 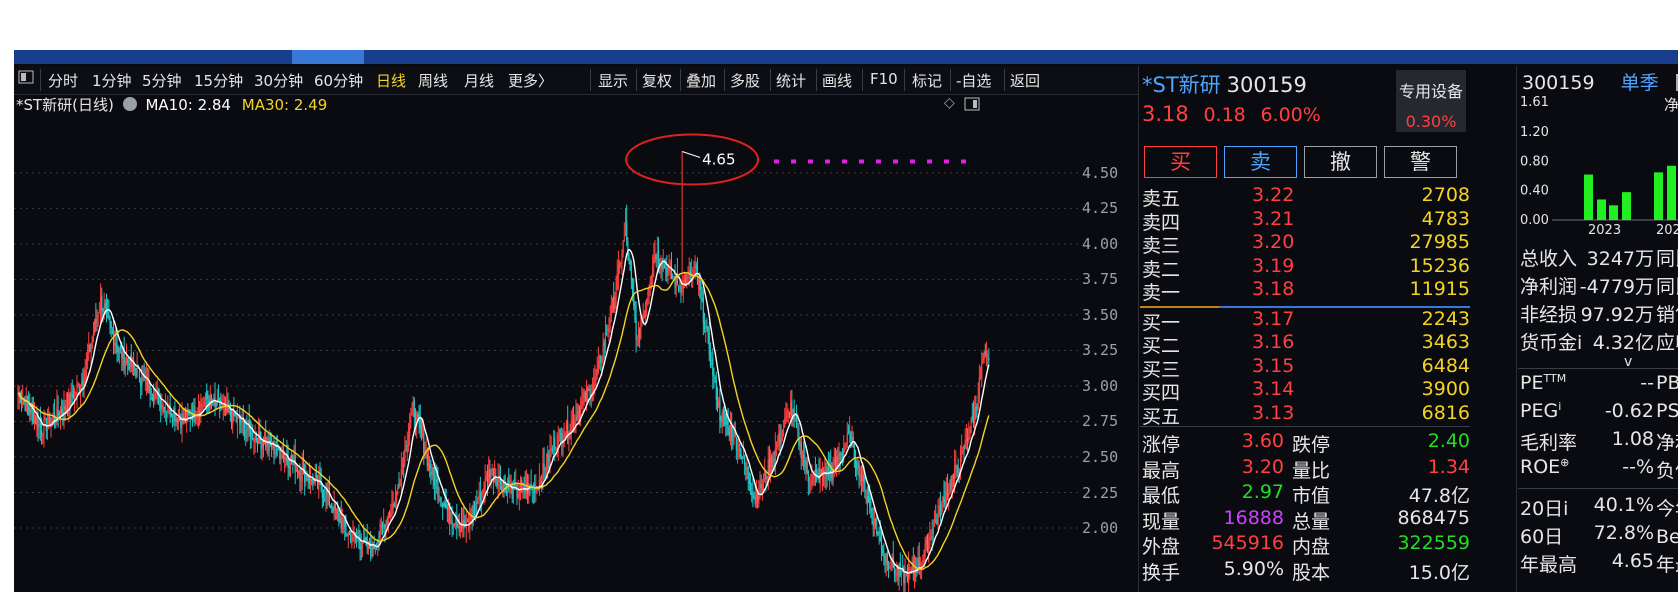 I want to click on tab-same-quarter: 同季, so click(x=1676, y=83).